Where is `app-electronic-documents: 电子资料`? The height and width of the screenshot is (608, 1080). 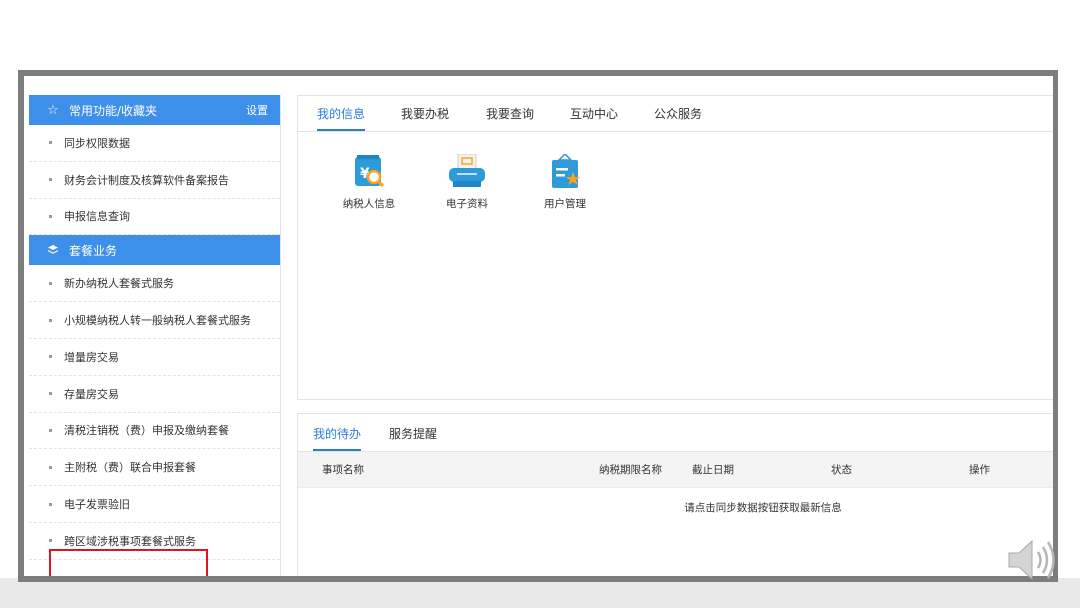
app-electronic-documents: 电子资料 is located at coordinates (467, 182).